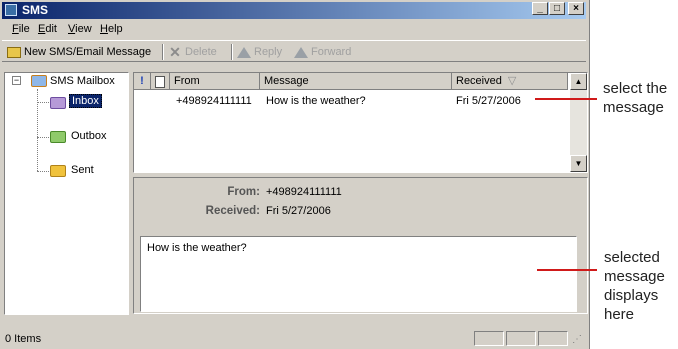  Describe the element at coordinates (111, 29) in the screenshot. I see `menu-help: Help` at that location.